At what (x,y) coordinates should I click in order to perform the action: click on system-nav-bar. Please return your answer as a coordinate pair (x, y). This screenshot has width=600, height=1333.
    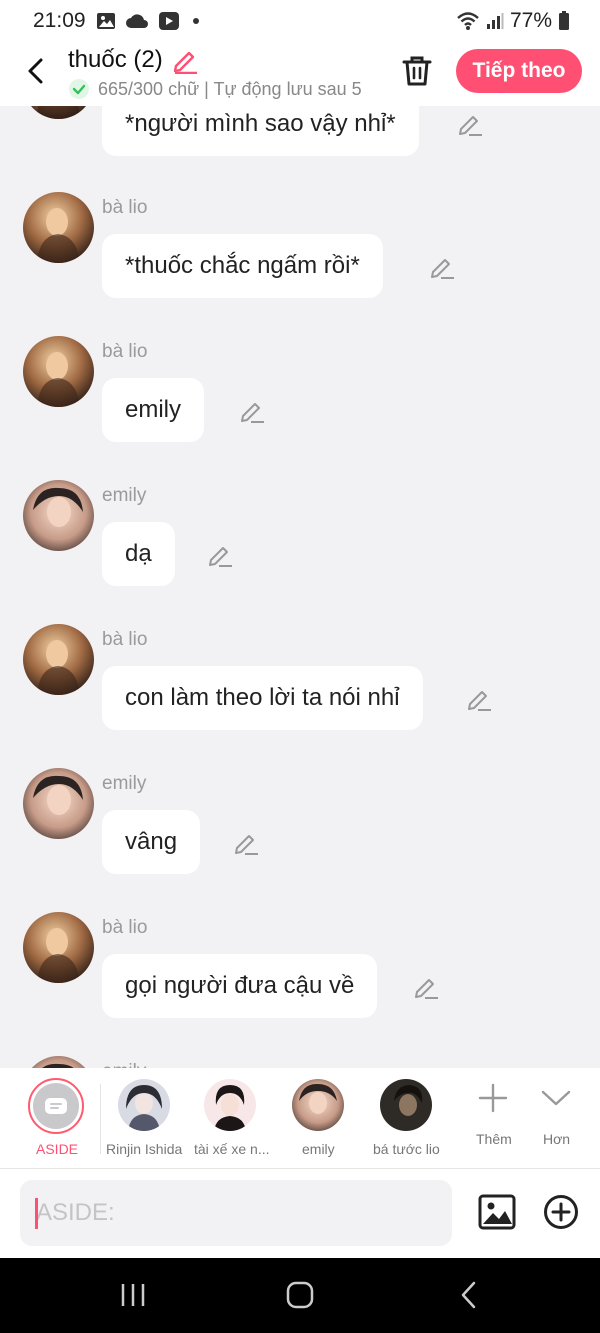
    Looking at the image, I should click on (300, 1295).